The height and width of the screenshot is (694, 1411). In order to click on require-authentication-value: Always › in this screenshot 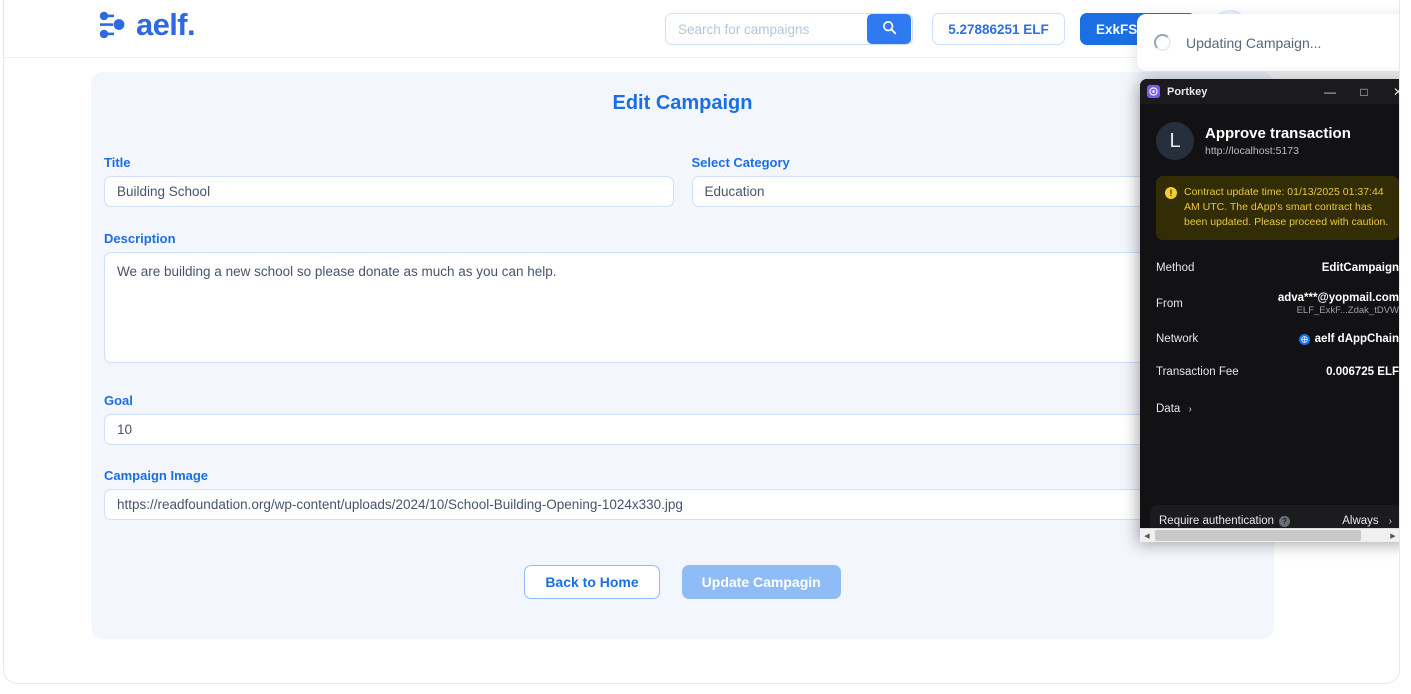, I will do `click(1367, 521)`.